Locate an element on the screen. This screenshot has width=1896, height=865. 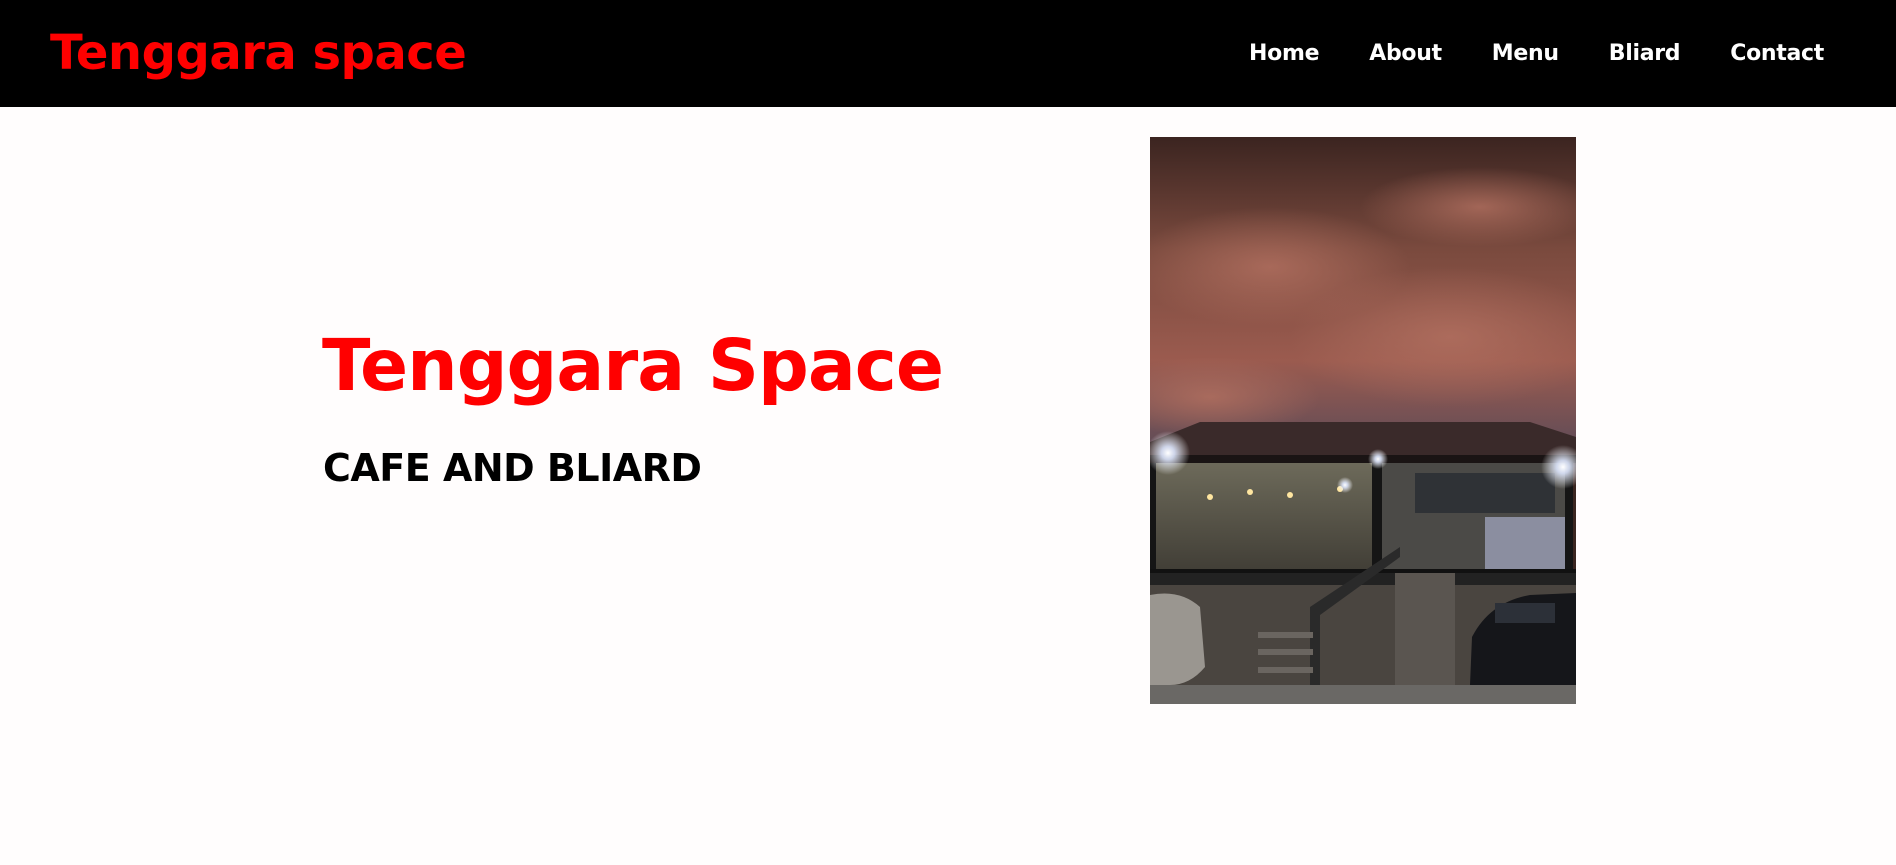
nav-link-home: Home is located at coordinates (1284, 53).